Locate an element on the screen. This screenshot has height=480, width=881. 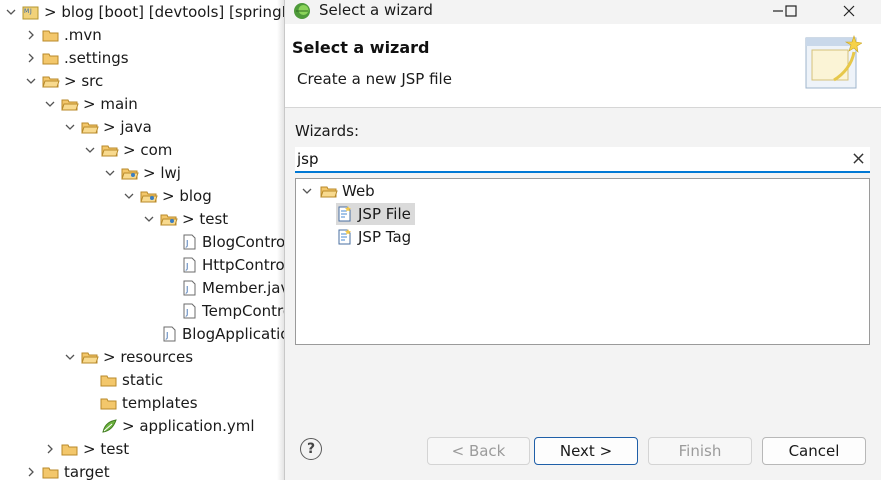
close-icon is located at coordinates (849, 11).